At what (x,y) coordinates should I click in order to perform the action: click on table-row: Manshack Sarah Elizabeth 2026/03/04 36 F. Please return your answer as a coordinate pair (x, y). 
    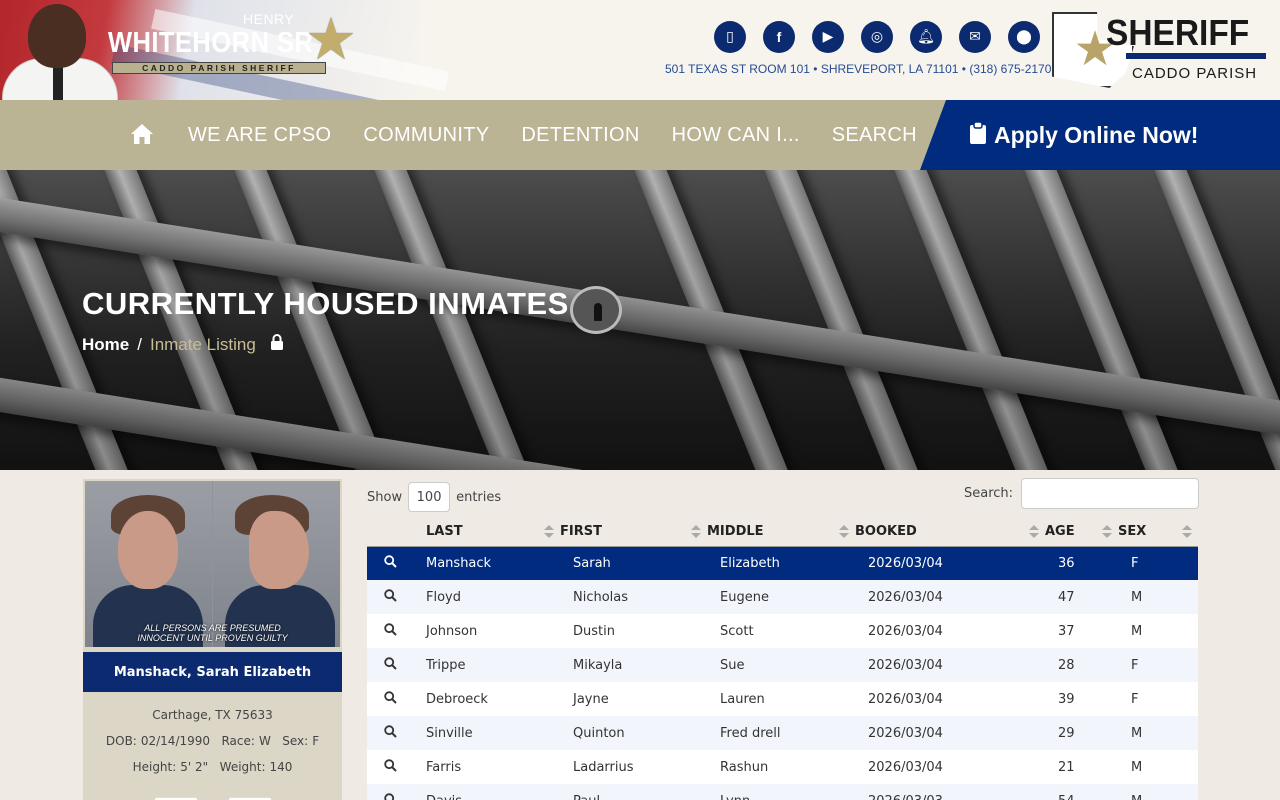
    Looking at the image, I should click on (782, 563).